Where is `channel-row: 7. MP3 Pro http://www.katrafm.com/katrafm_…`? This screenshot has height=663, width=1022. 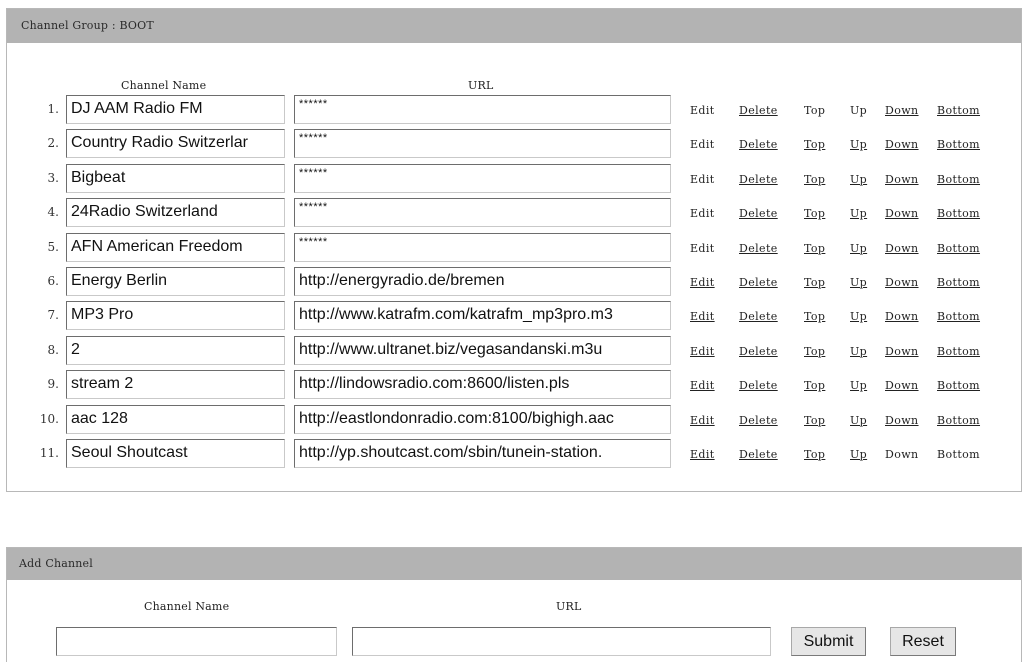
channel-row: 7. MP3 Pro http://www.katrafm.com/katrafm_… is located at coordinates (514, 316).